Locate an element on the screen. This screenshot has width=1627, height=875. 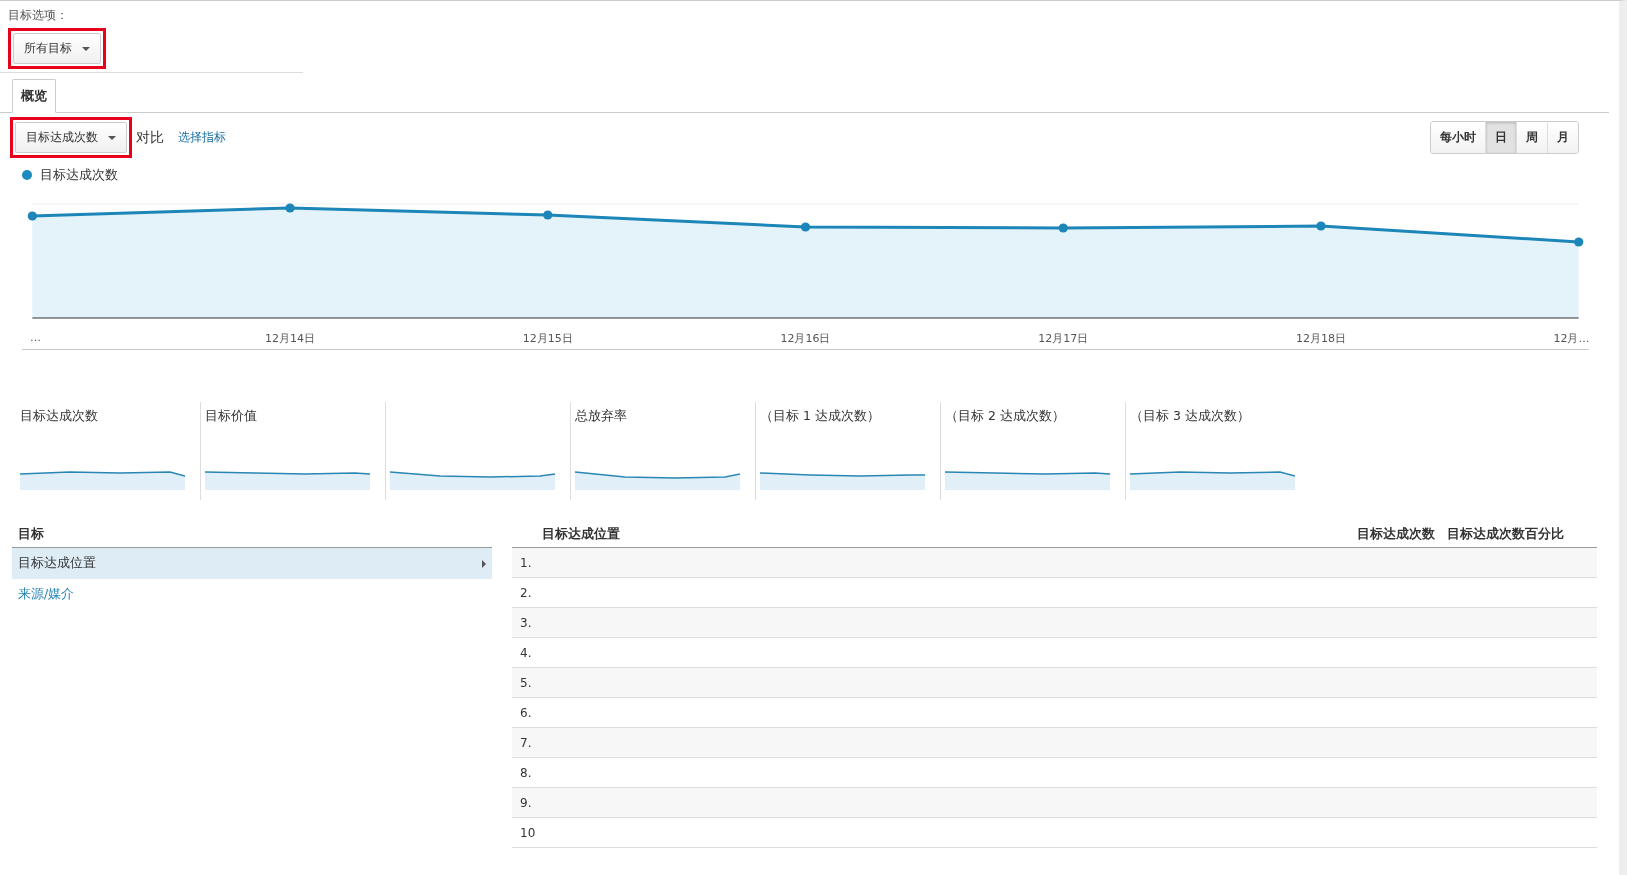
column-header: 目标达成次数百分比 is located at coordinates (1506, 534).